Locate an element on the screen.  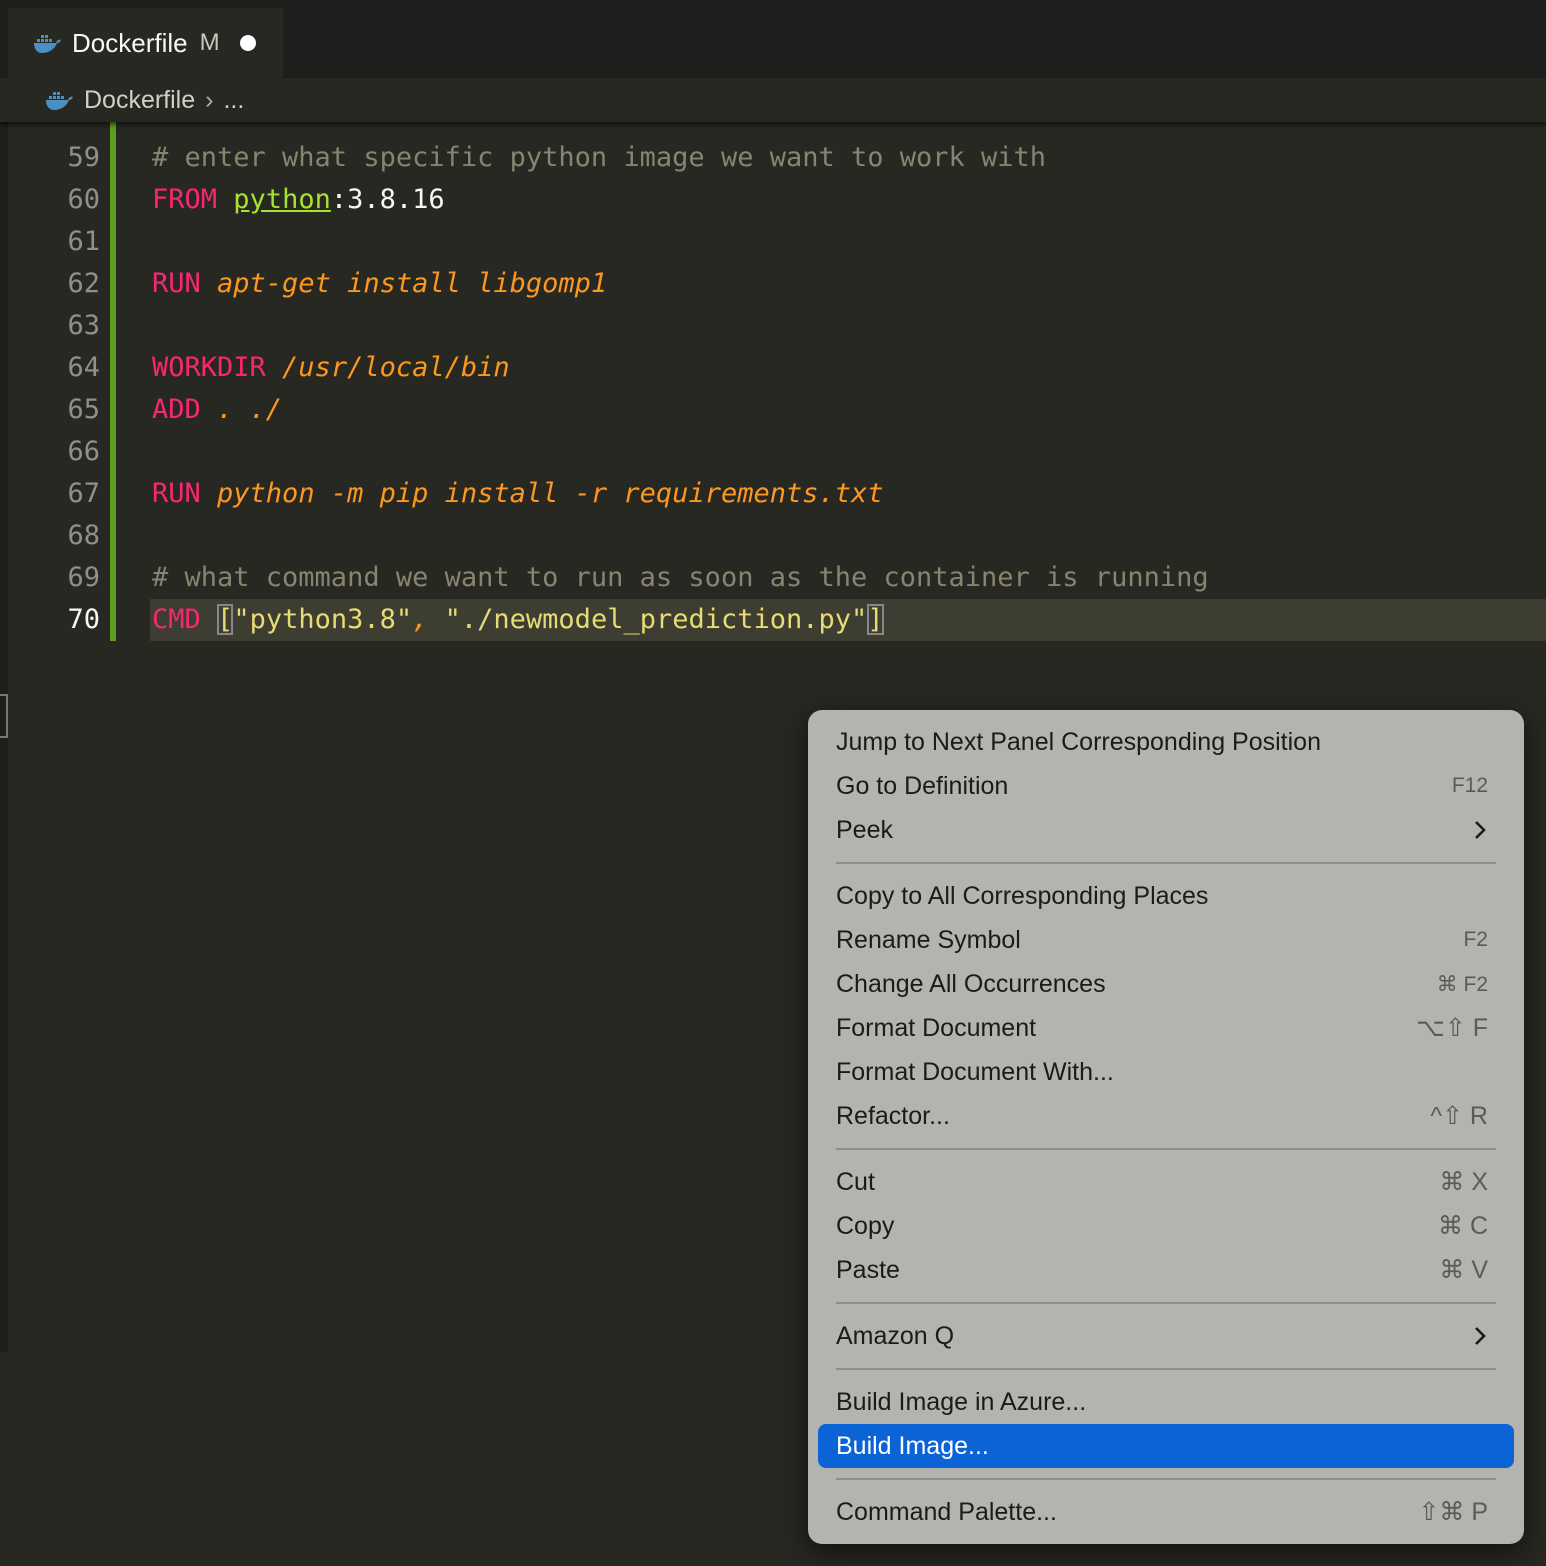
menu-item-refactor: Refactor... ^⇧ R is located at coordinates (1166, 1116).